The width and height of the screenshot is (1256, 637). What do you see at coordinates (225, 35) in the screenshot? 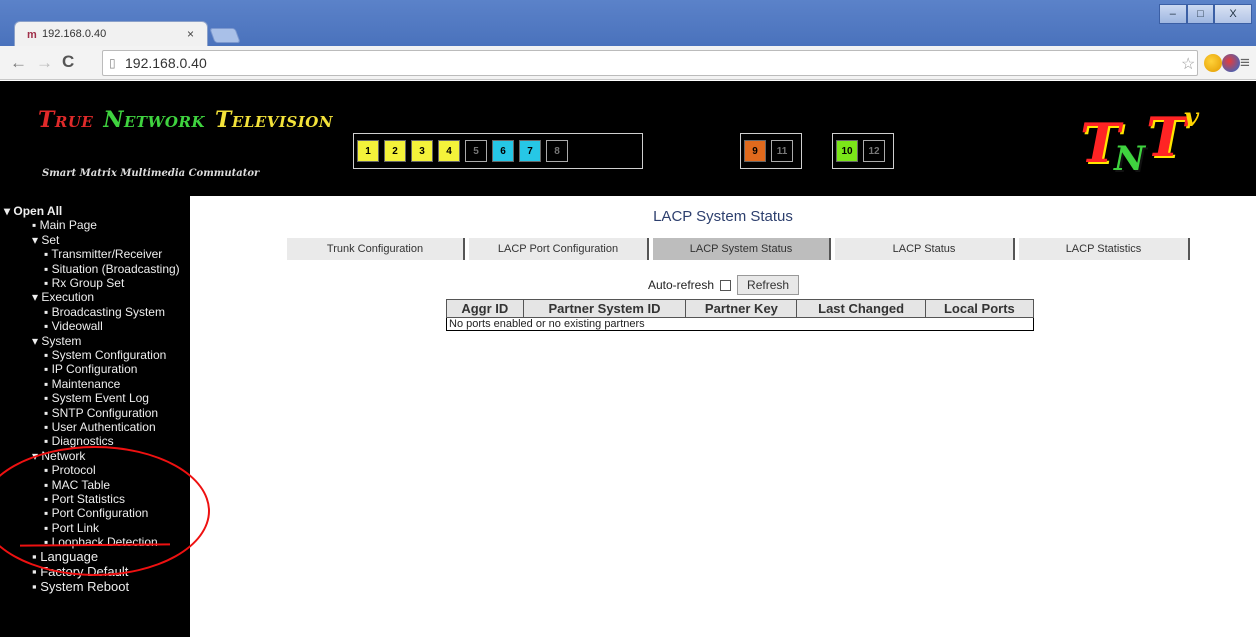
I see `new-tab-button` at bounding box center [225, 35].